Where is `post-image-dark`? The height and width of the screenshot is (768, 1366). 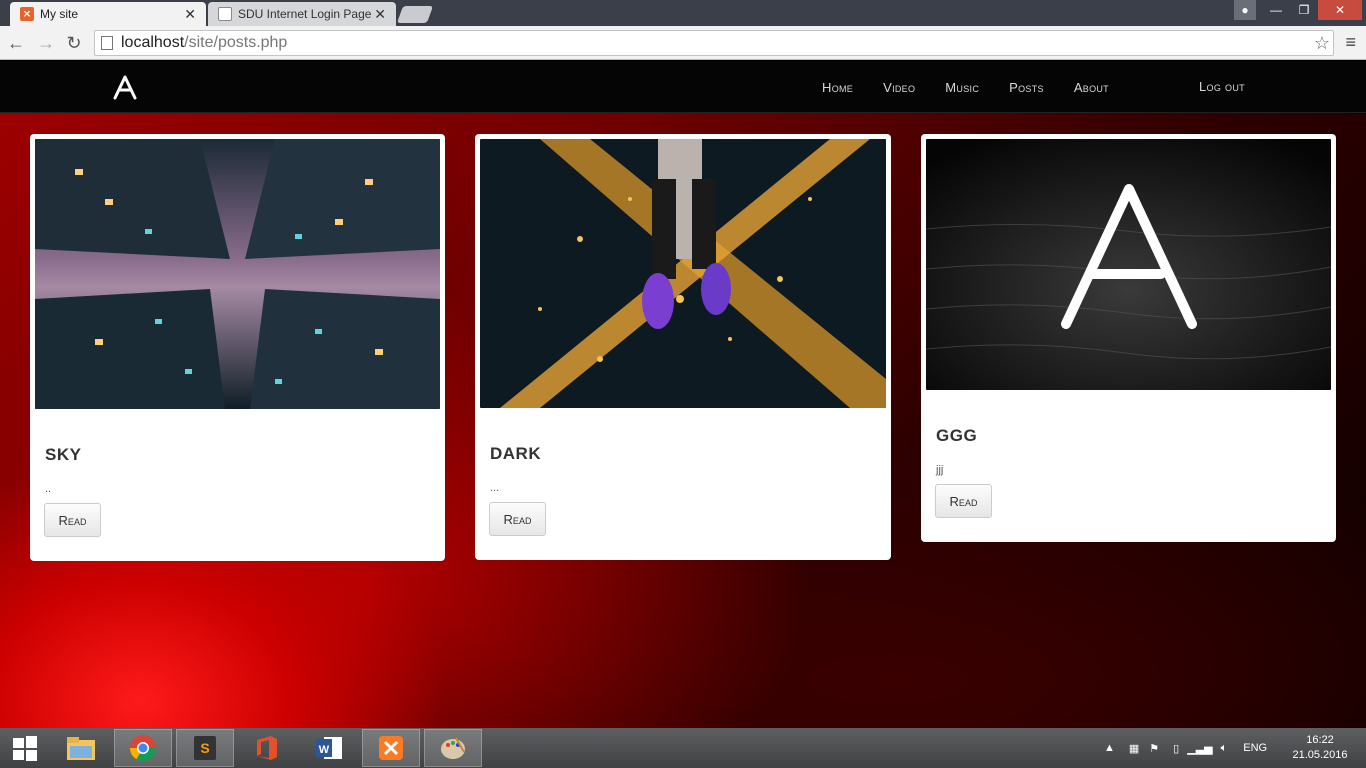 post-image-dark is located at coordinates (683, 273).